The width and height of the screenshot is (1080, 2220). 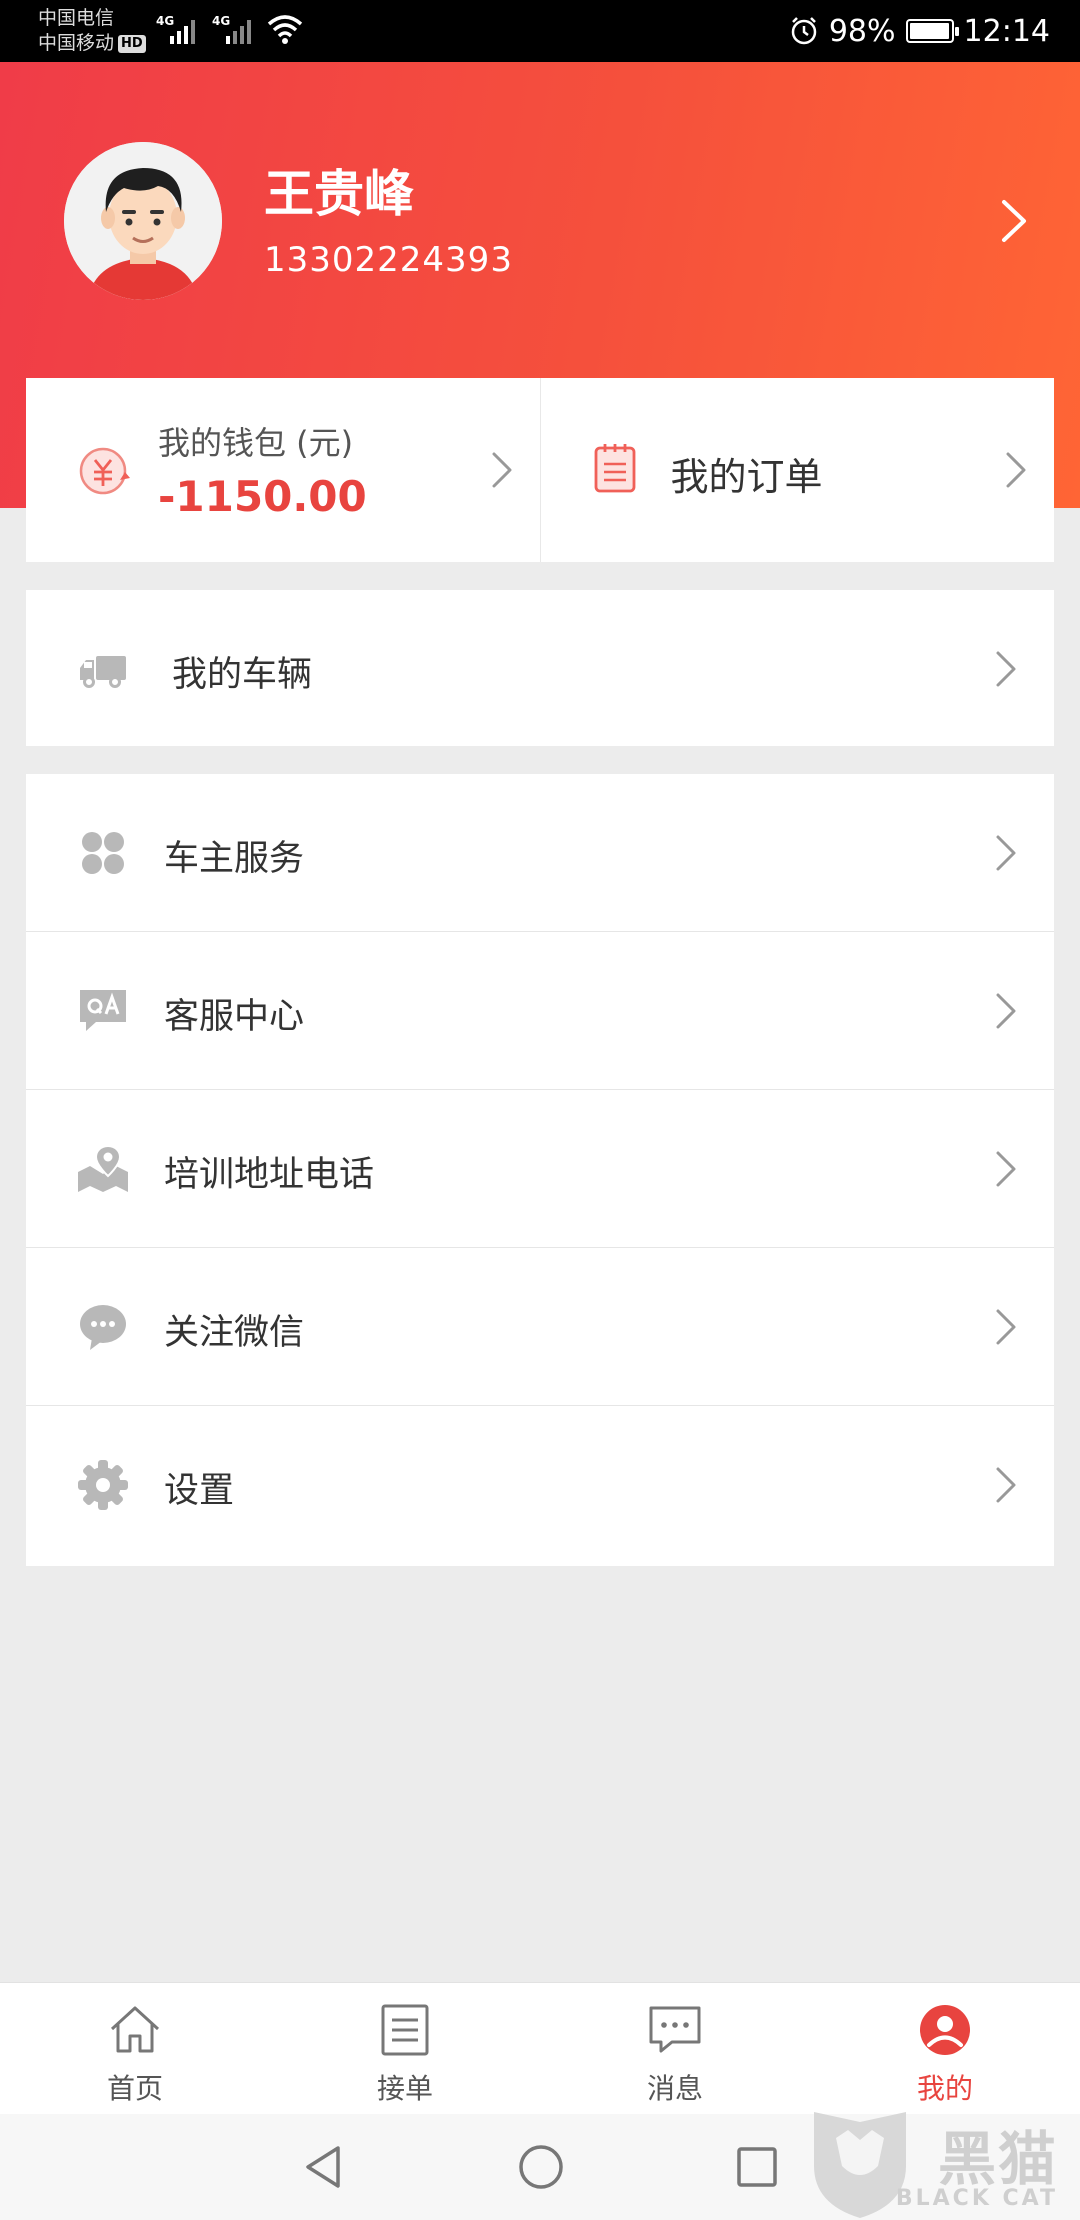 I want to click on tab-label: 接单, so click(x=404, y=2088).